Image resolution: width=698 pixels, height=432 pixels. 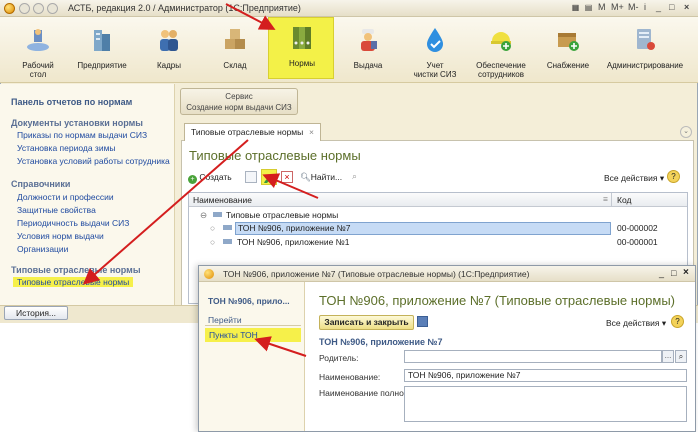 What do you see at coordinates (250, 16) in the screenshot?
I see `arrow-to-norms-section` at bounding box center [250, 16].